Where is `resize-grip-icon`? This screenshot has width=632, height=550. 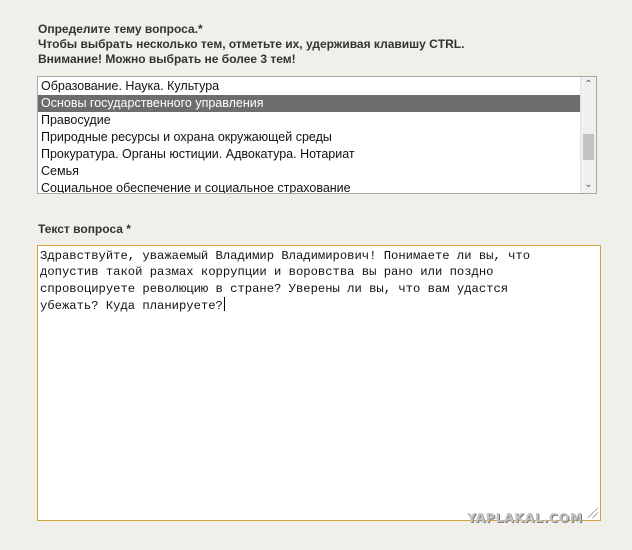 resize-grip-icon is located at coordinates (593, 513).